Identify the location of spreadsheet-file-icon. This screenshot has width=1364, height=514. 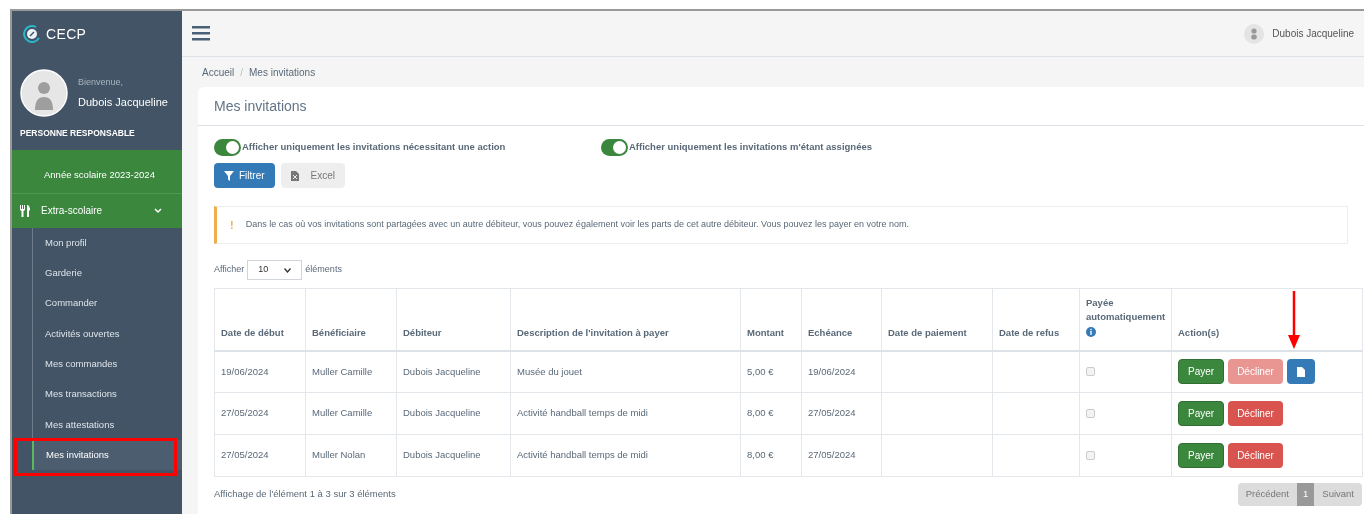
(294, 175).